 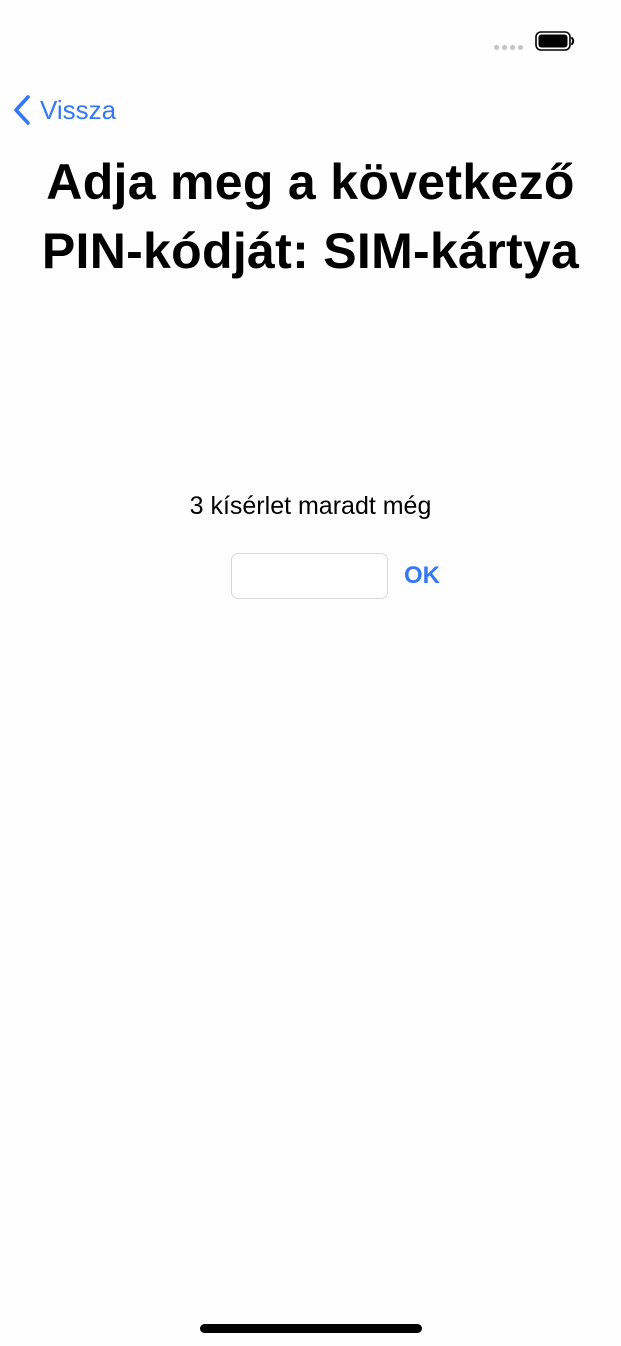 I want to click on back-button: Vissza, so click(x=64, y=110).